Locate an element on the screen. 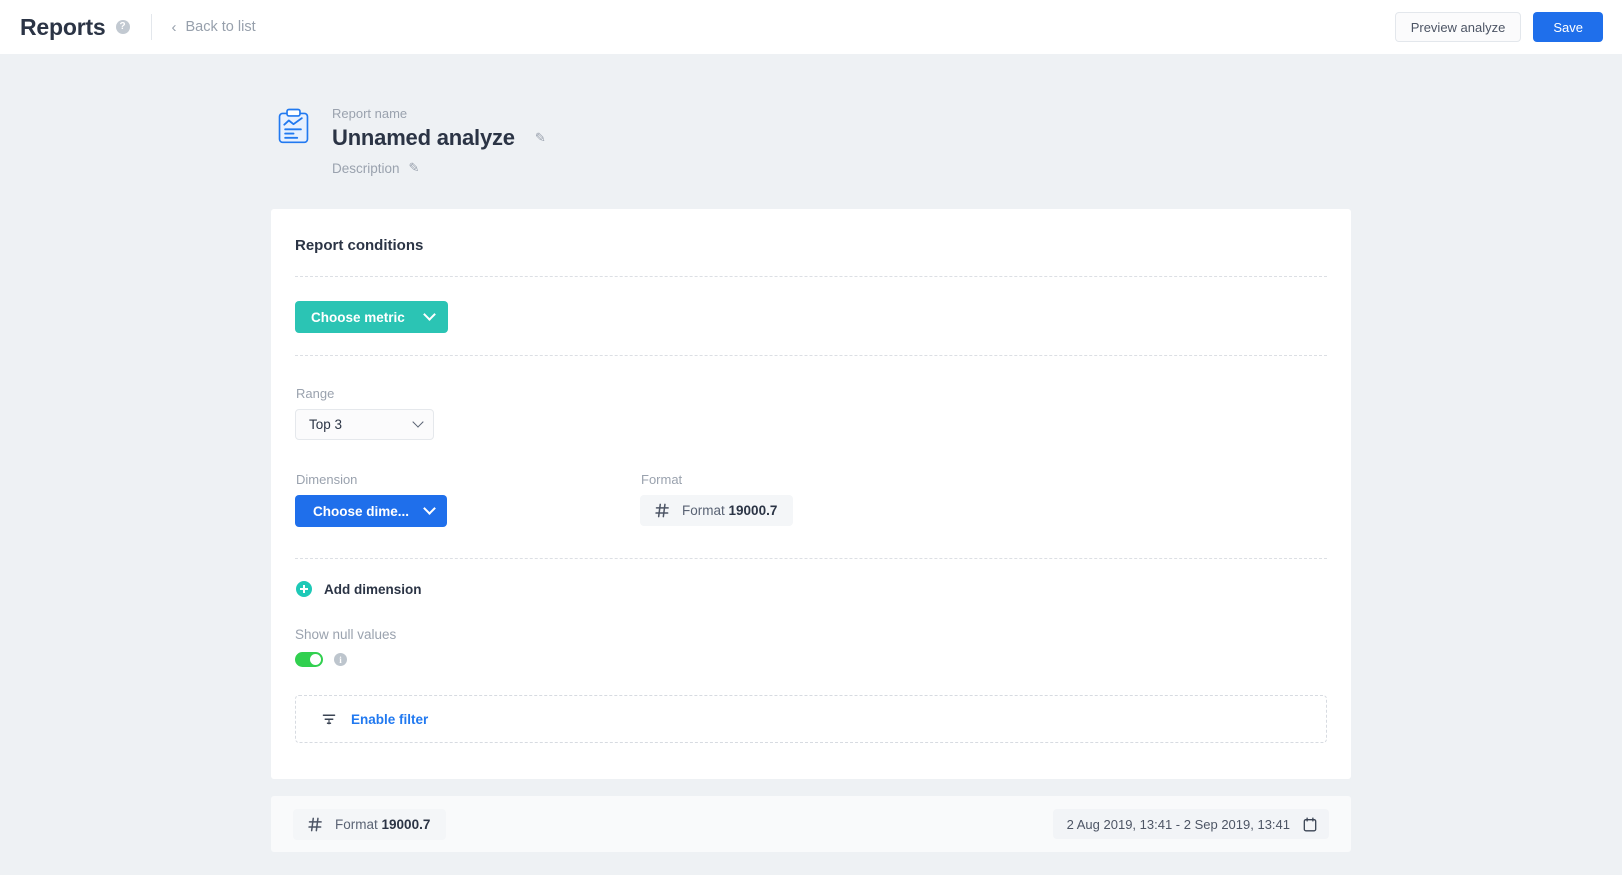  footer-format-prefix: Format is located at coordinates (356, 824).